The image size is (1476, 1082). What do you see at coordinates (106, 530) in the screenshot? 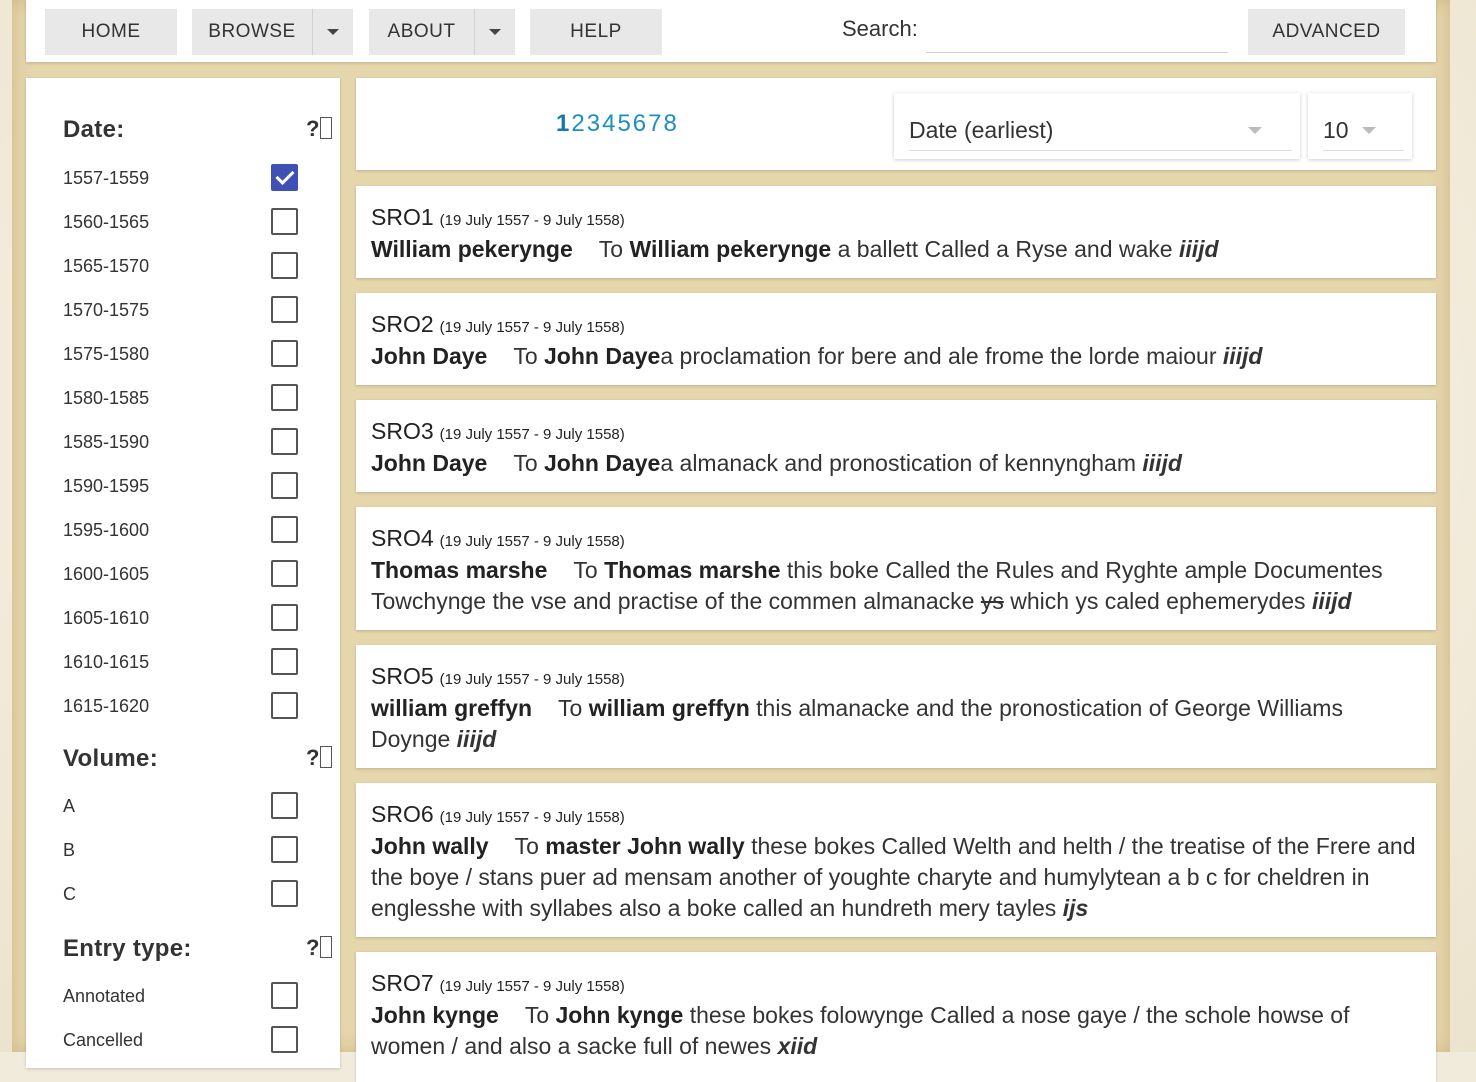
I see `facet-option-label: 1595-1600` at bounding box center [106, 530].